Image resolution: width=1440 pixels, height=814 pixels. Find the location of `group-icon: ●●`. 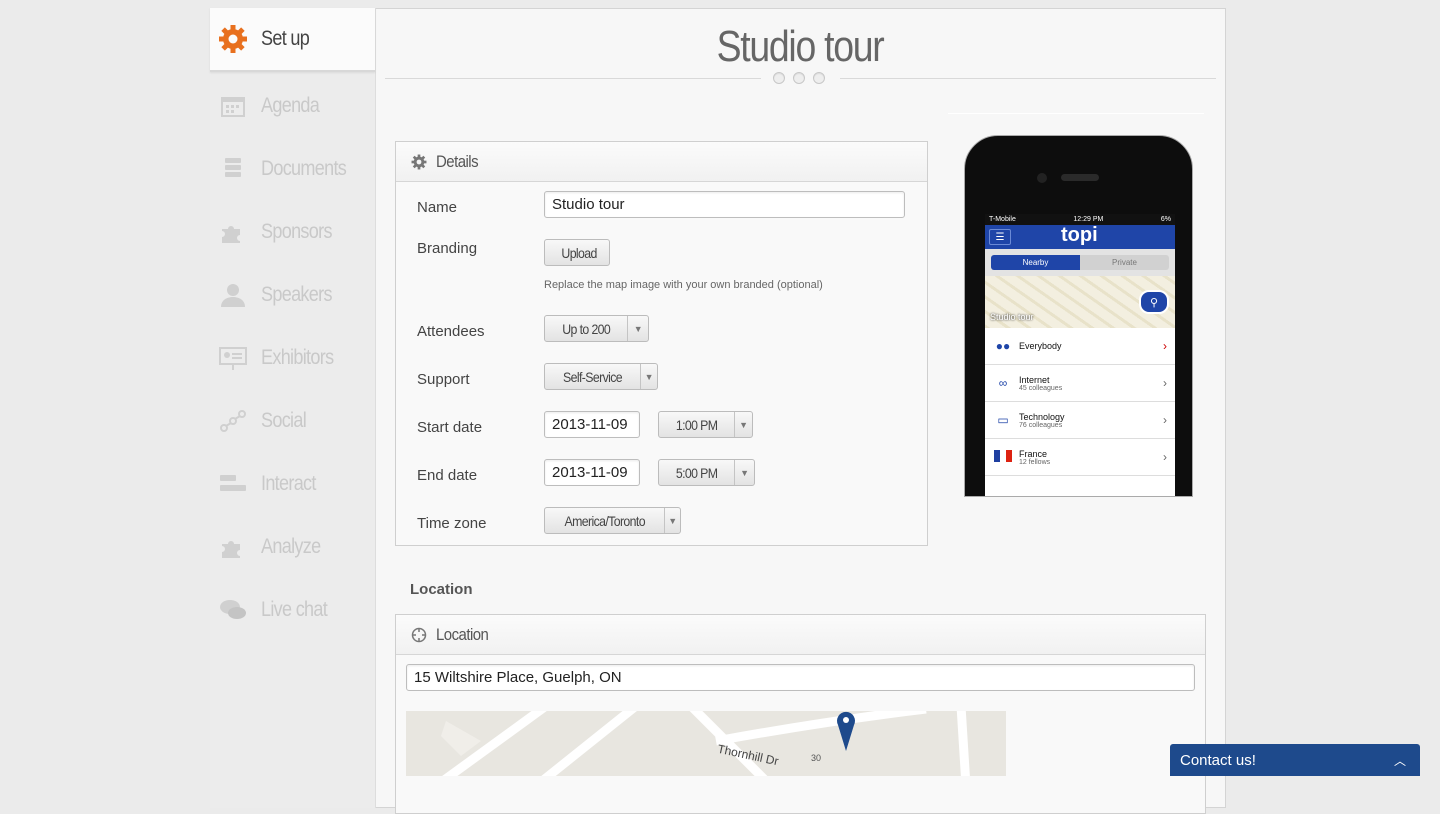

group-icon: ●● is located at coordinates (1003, 346).